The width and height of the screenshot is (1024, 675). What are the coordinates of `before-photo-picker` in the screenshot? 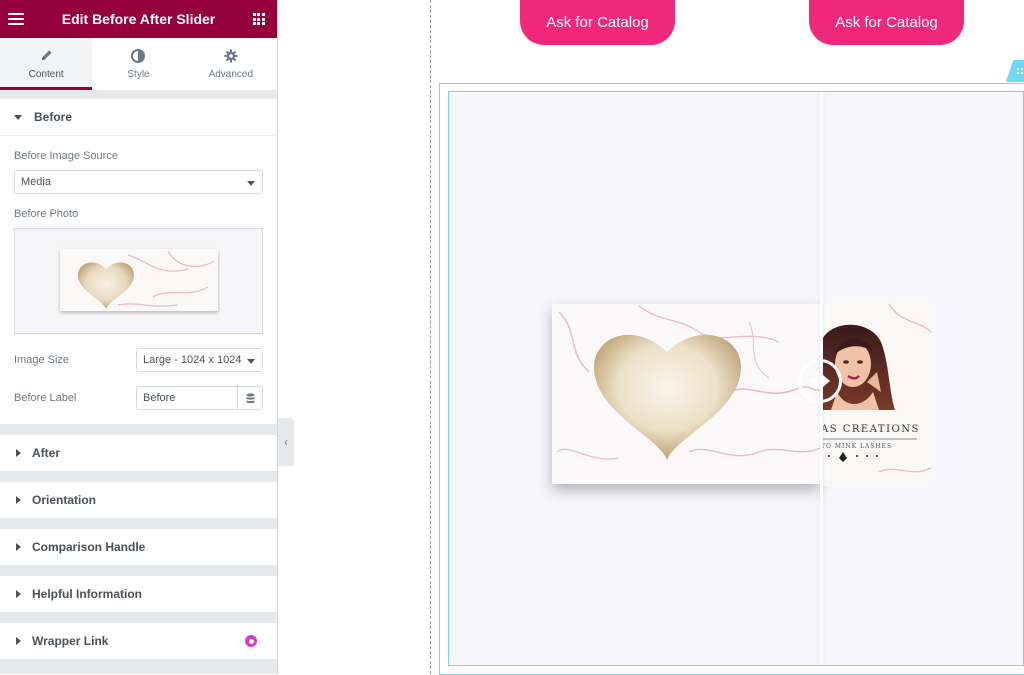 It's located at (138, 281).